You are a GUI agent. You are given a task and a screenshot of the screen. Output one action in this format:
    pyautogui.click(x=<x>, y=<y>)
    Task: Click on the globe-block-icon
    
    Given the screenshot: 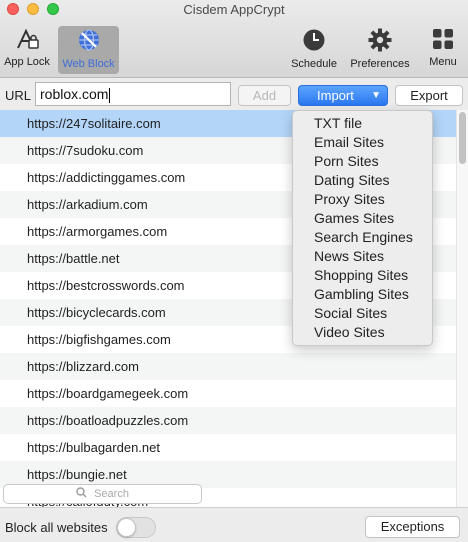 What is the action you would take?
    pyautogui.click(x=88, y=41)
    